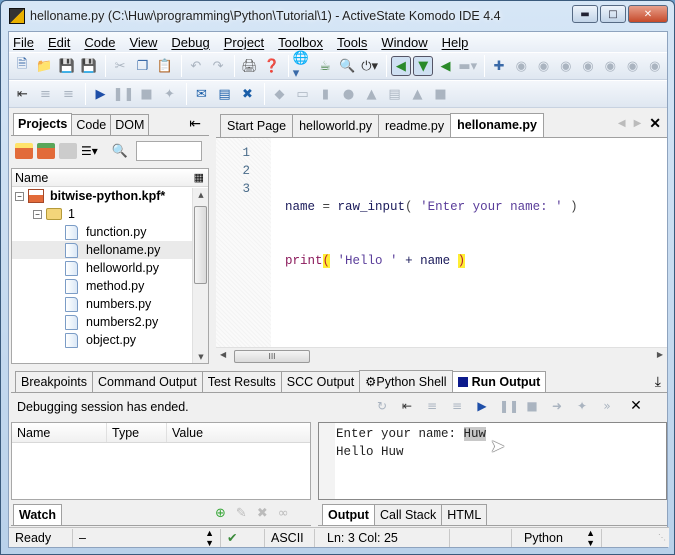 The image size is (675, 555). Describe the element at coordinates (300, 42) in the screenshot. I see `menu-toolbox: Toolbox` at that location.